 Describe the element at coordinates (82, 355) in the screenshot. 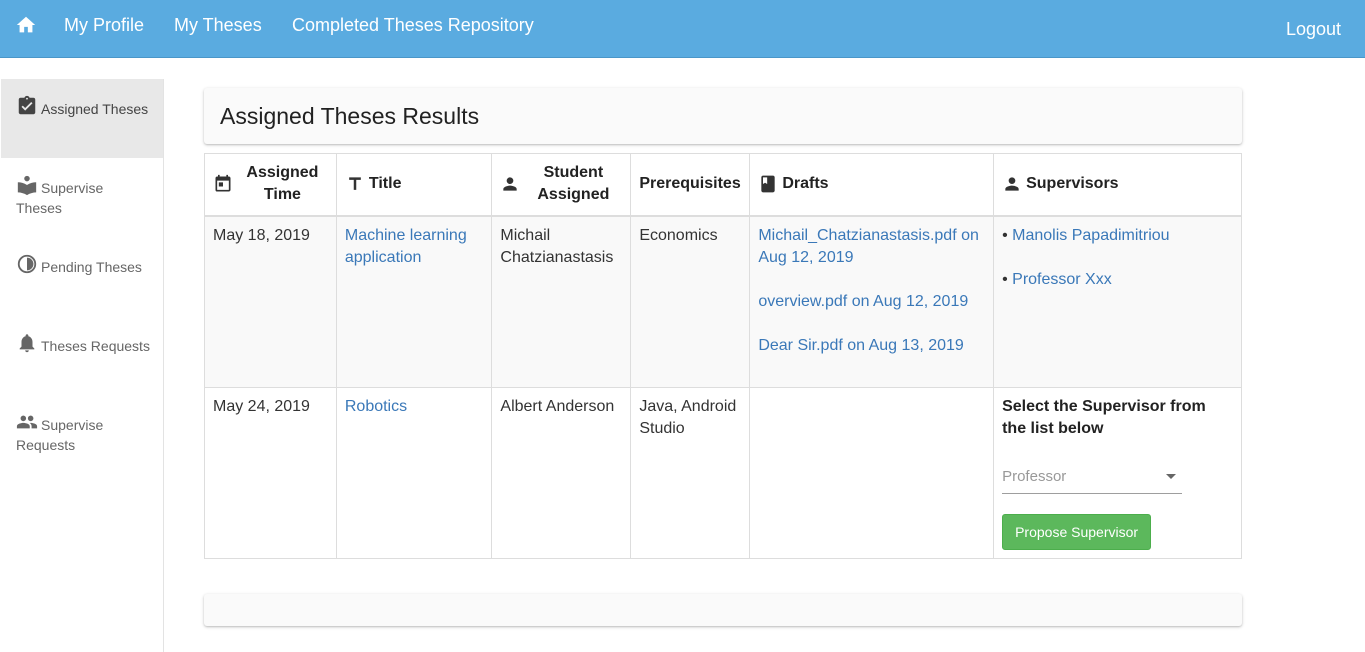

I see `sidebar-item-theses-requests: Theses Requests` at that location.